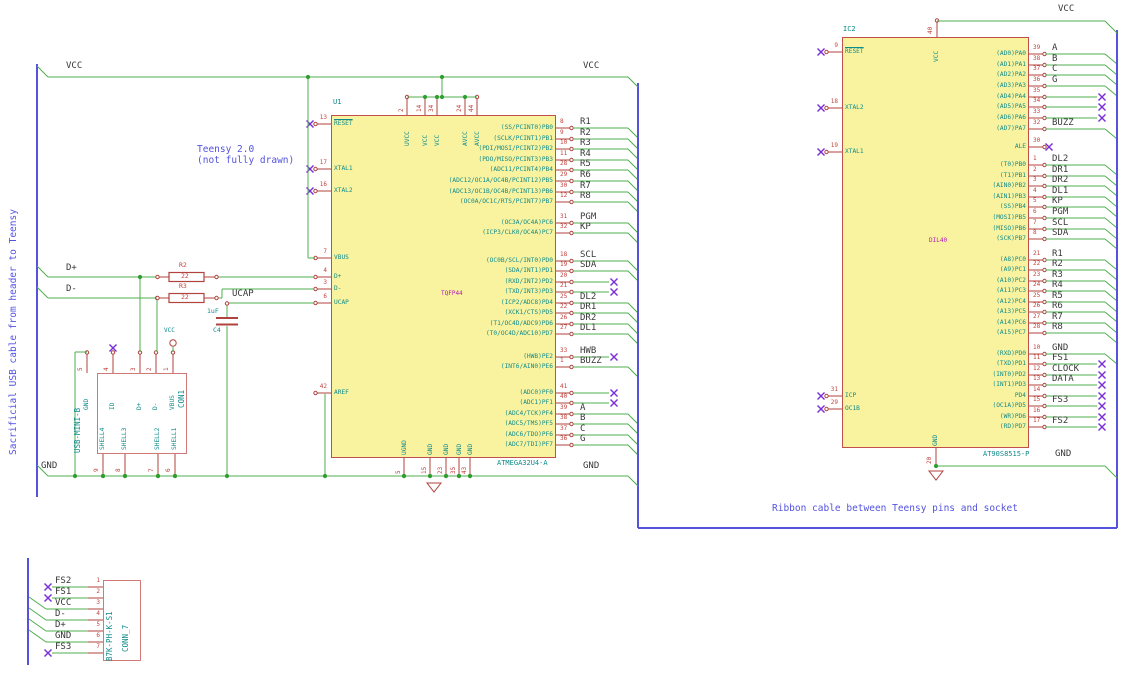  What do you see at coordinates (585, 122) in the screenshot?
I see `net-label: R1` at bounding box center [585, 122].